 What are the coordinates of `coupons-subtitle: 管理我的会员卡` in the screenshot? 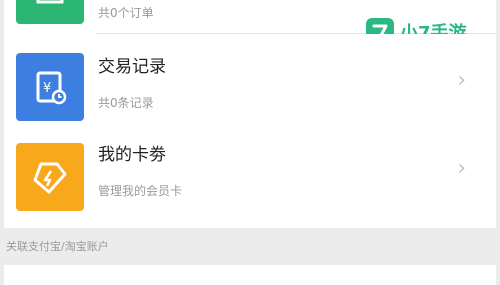 It's located at (140, 191).